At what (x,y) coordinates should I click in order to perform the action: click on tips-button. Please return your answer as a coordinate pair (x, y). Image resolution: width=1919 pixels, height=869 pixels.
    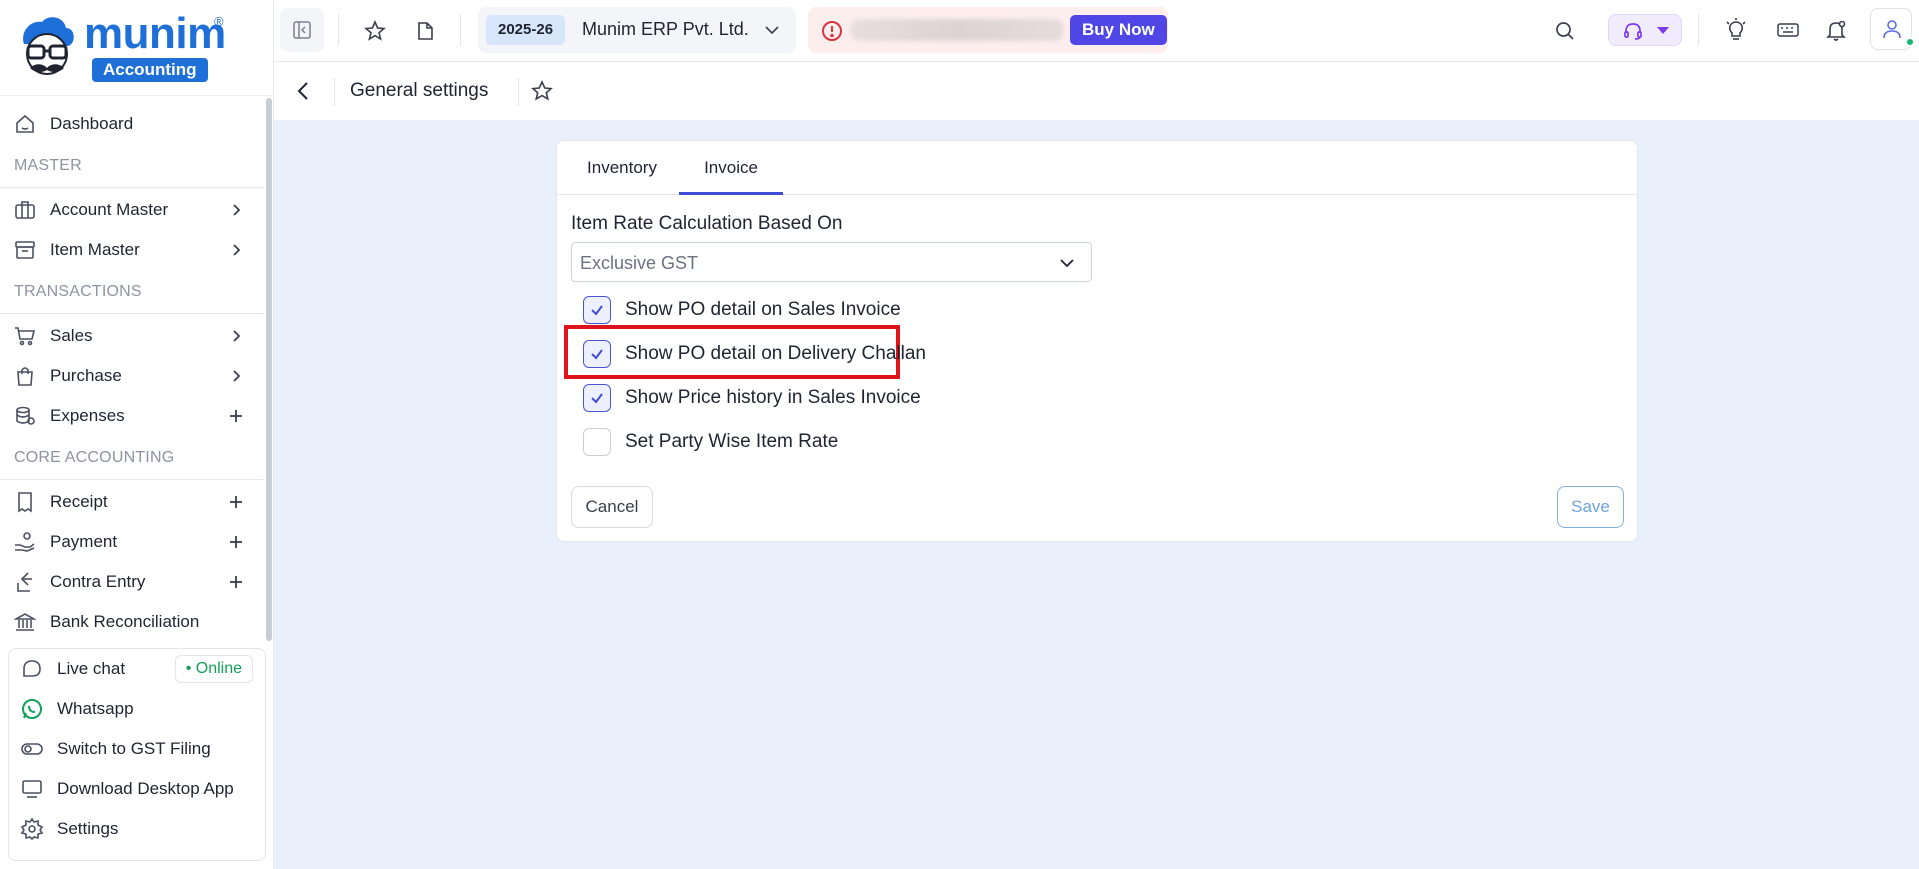
    Looking at the image, I should click on (1736, 30).